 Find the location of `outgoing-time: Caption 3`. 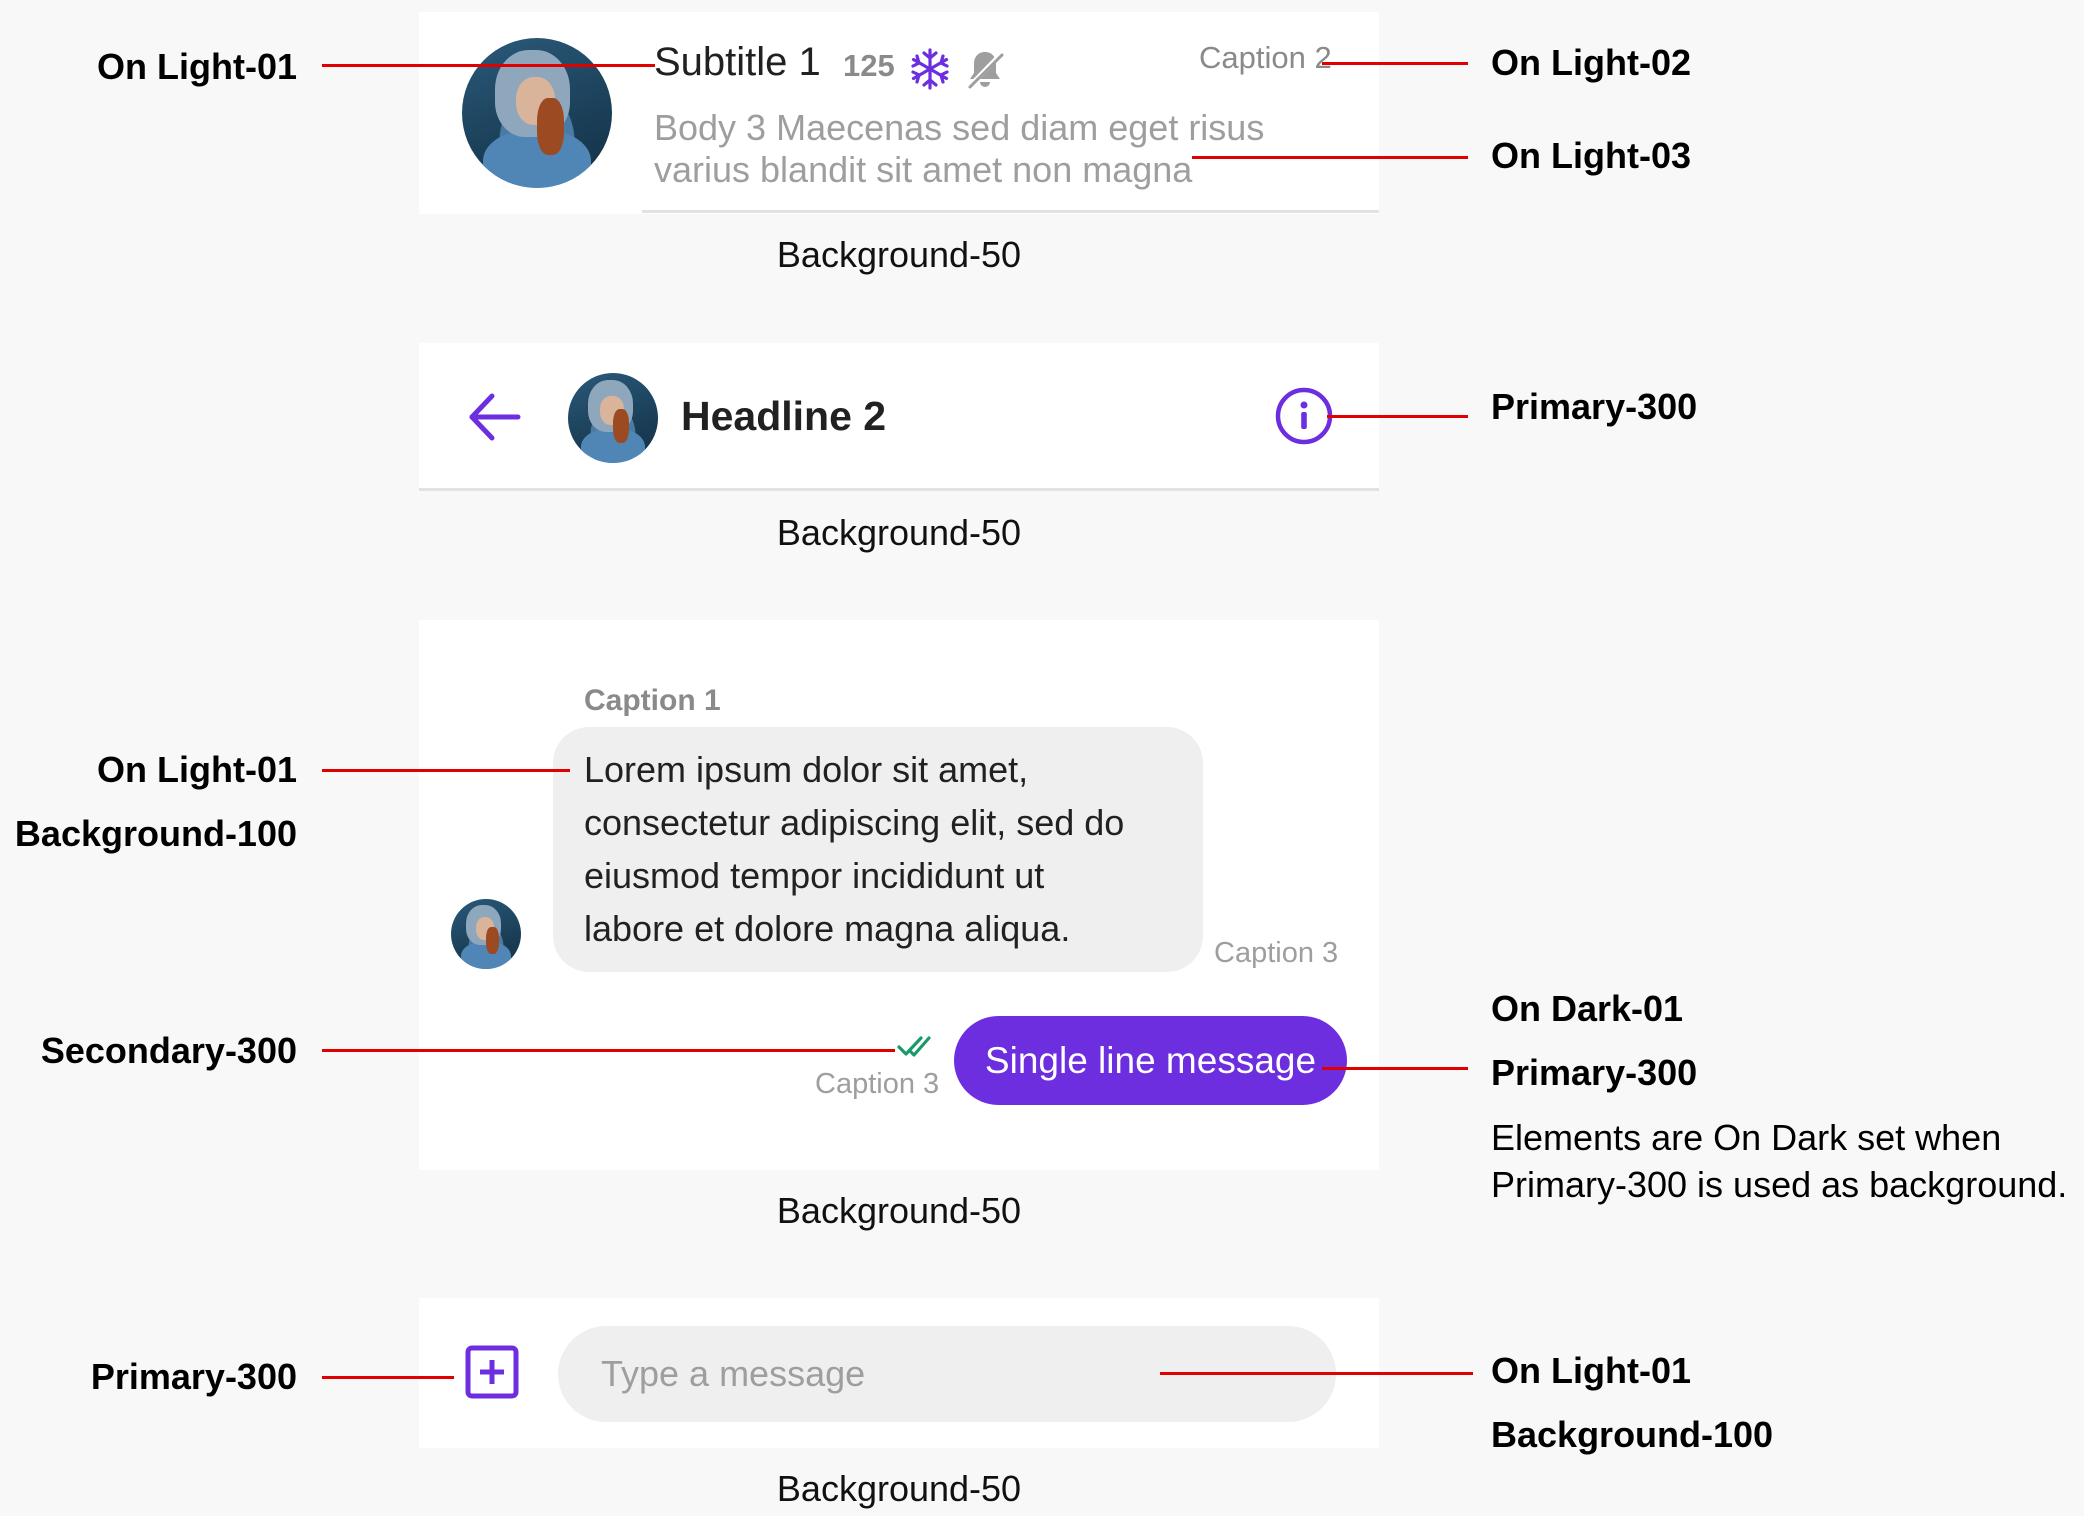

outgoing-time: Caption 3 is located at coordinates (877, 1084).